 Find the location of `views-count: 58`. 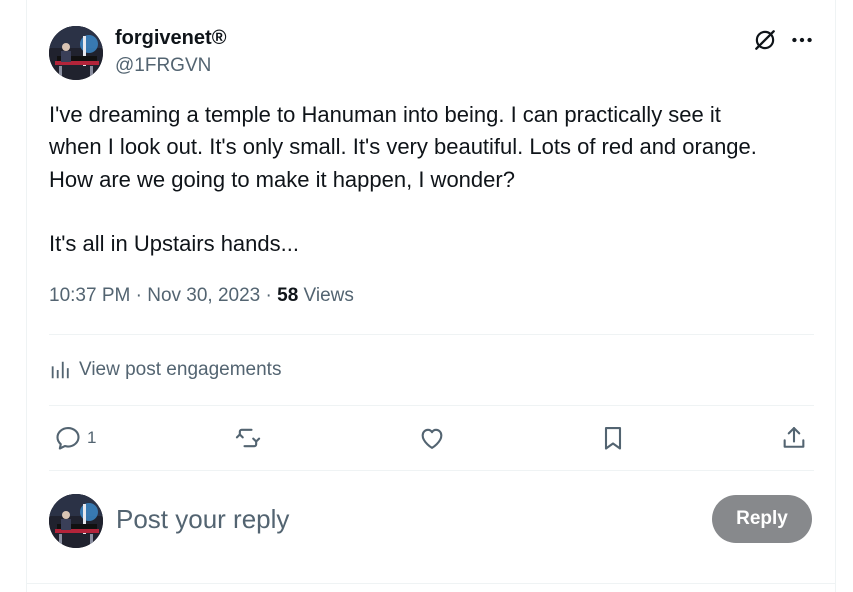

views-count: 58 is located at coordinates (288, 295).